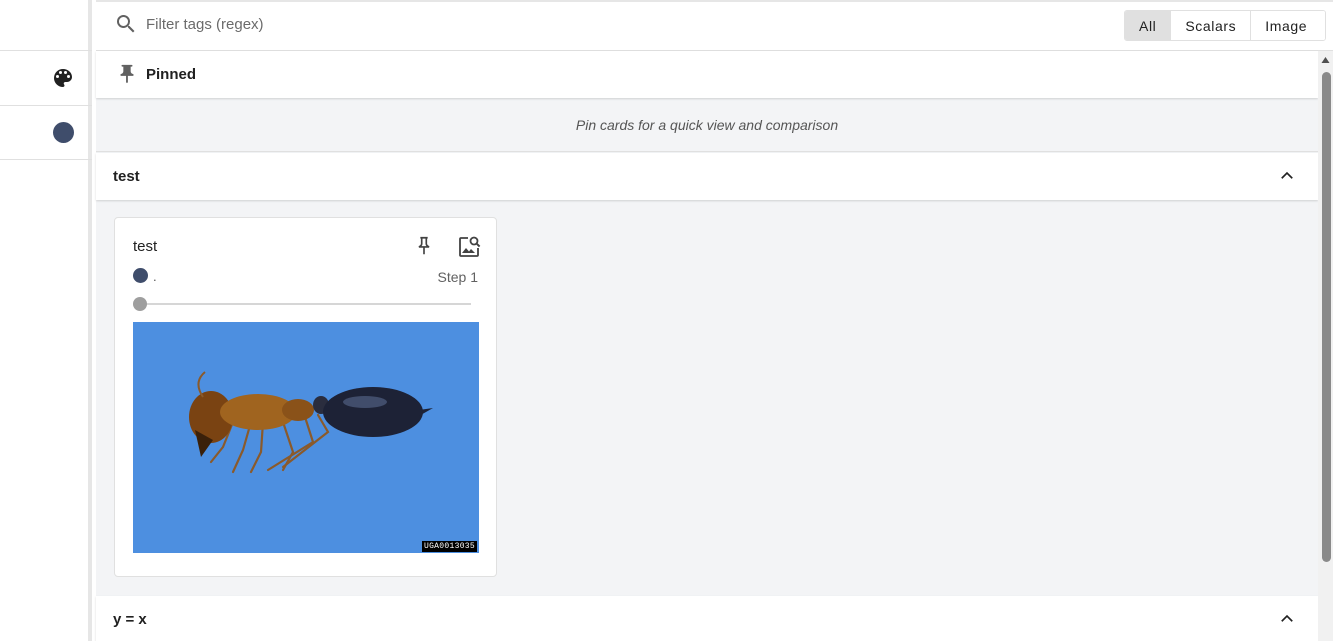 Image resolution: width=1333 pixels, height=641 pixels. Describe the element at coordinates (171, 74) in the screenshot. I see `pinned-title: Pinned` at that location.